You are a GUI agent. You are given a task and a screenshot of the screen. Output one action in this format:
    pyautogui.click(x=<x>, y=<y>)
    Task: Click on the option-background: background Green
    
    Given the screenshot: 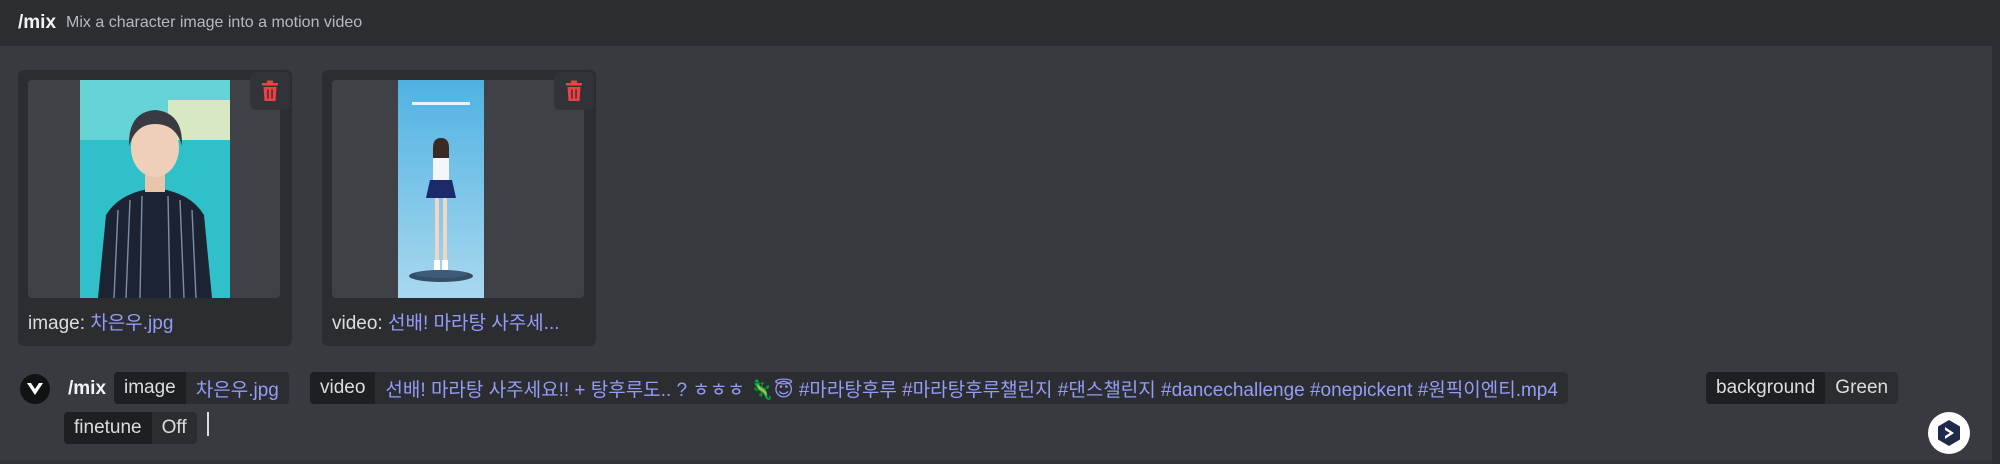 What is the action you would take?
    pyautogui.click(x=1802, y=388)
    